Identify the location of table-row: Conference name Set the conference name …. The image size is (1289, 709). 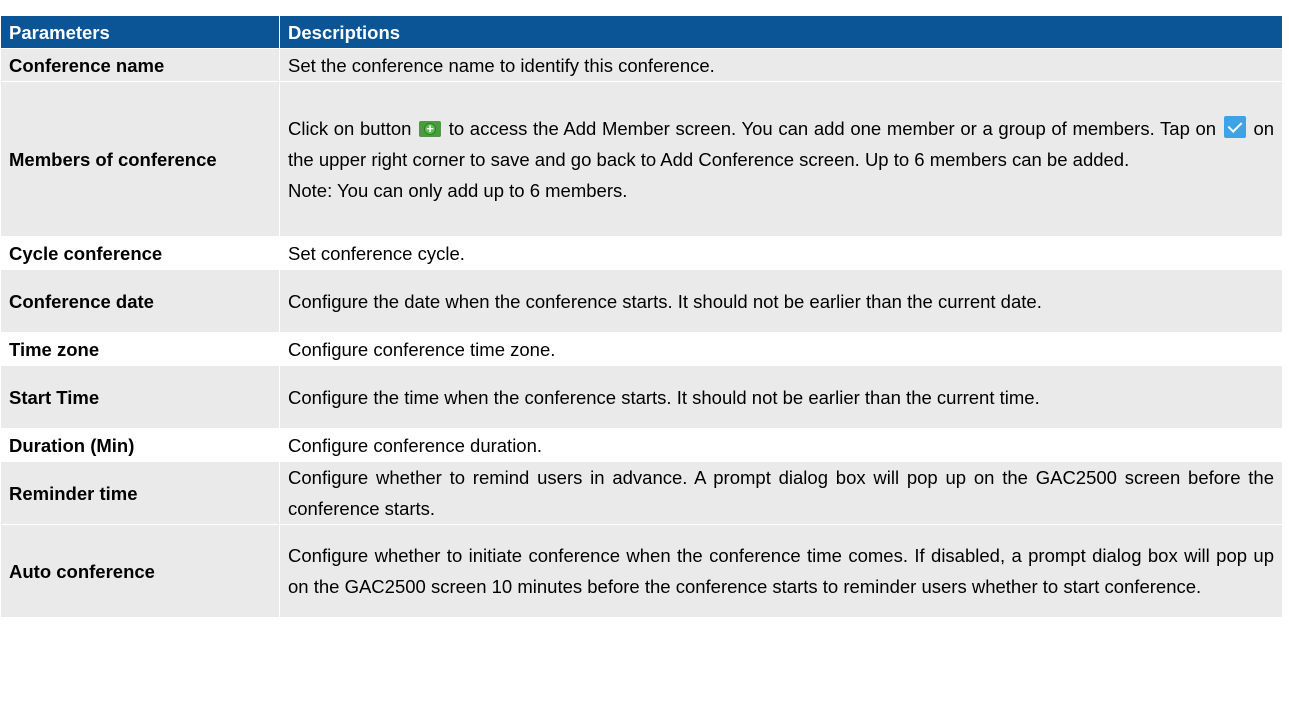
(641, 65).